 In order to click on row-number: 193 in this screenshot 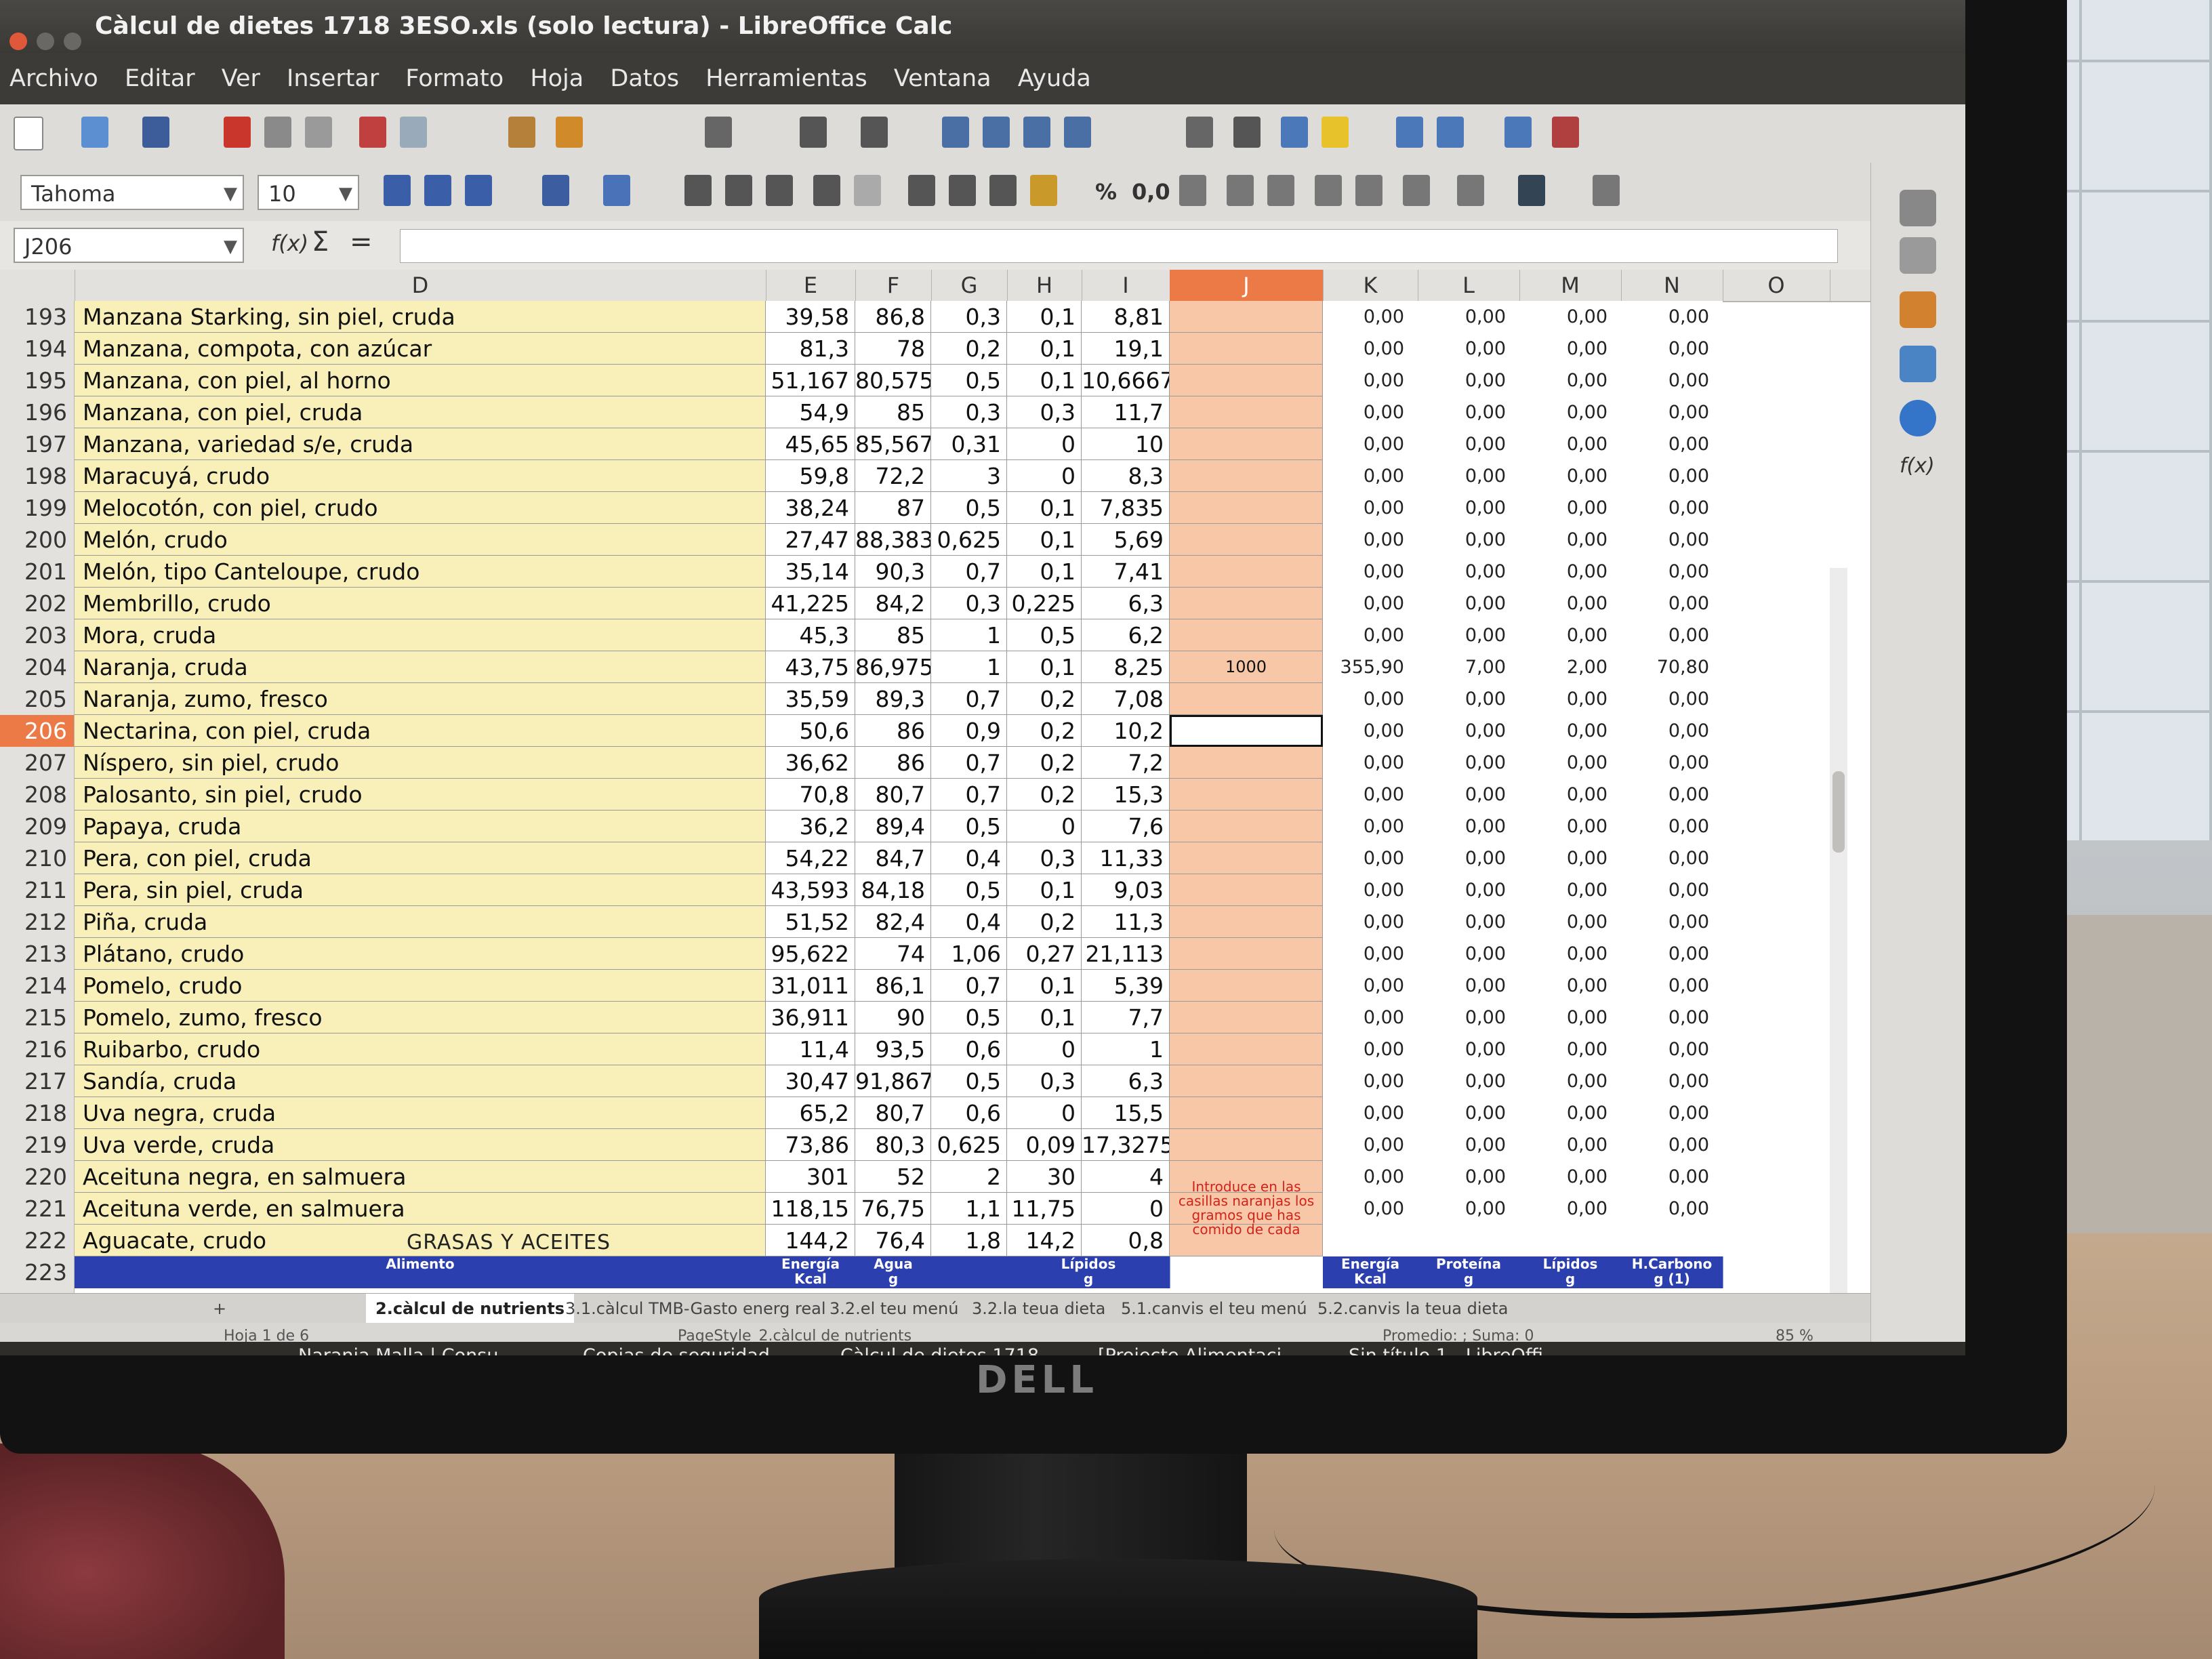, I will do `click(38, 317)`.